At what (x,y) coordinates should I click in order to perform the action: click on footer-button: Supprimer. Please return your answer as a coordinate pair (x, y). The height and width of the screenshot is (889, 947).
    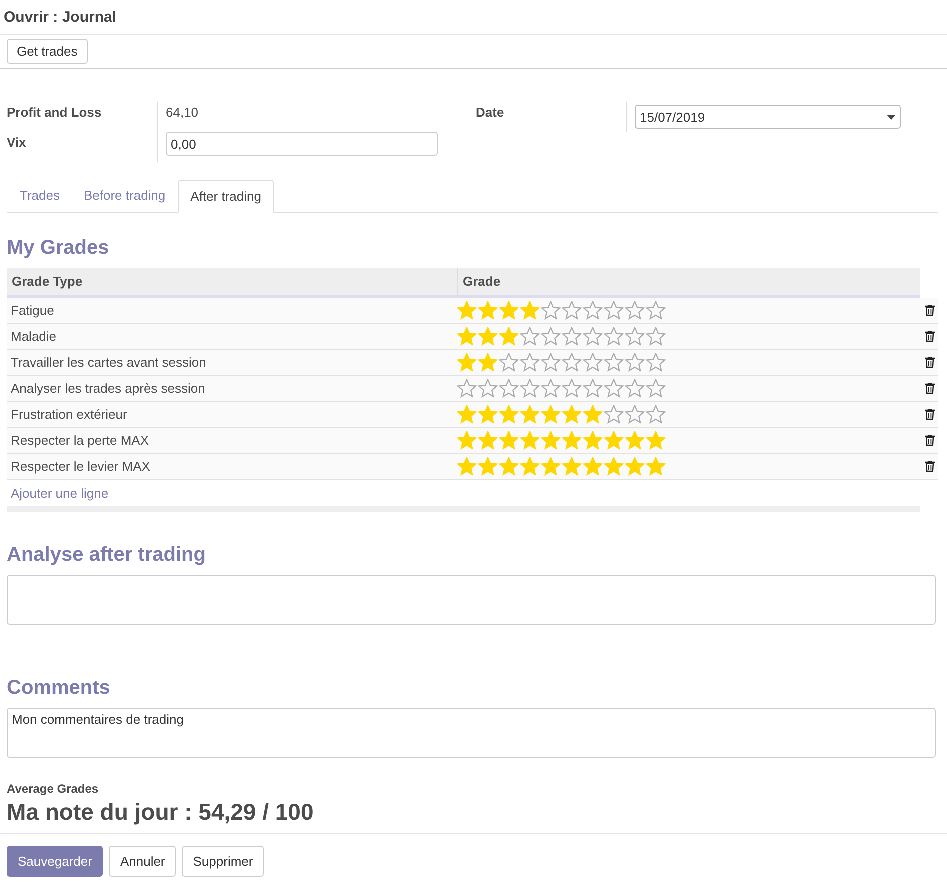
    Looking at the image, I should click on (223, 861).